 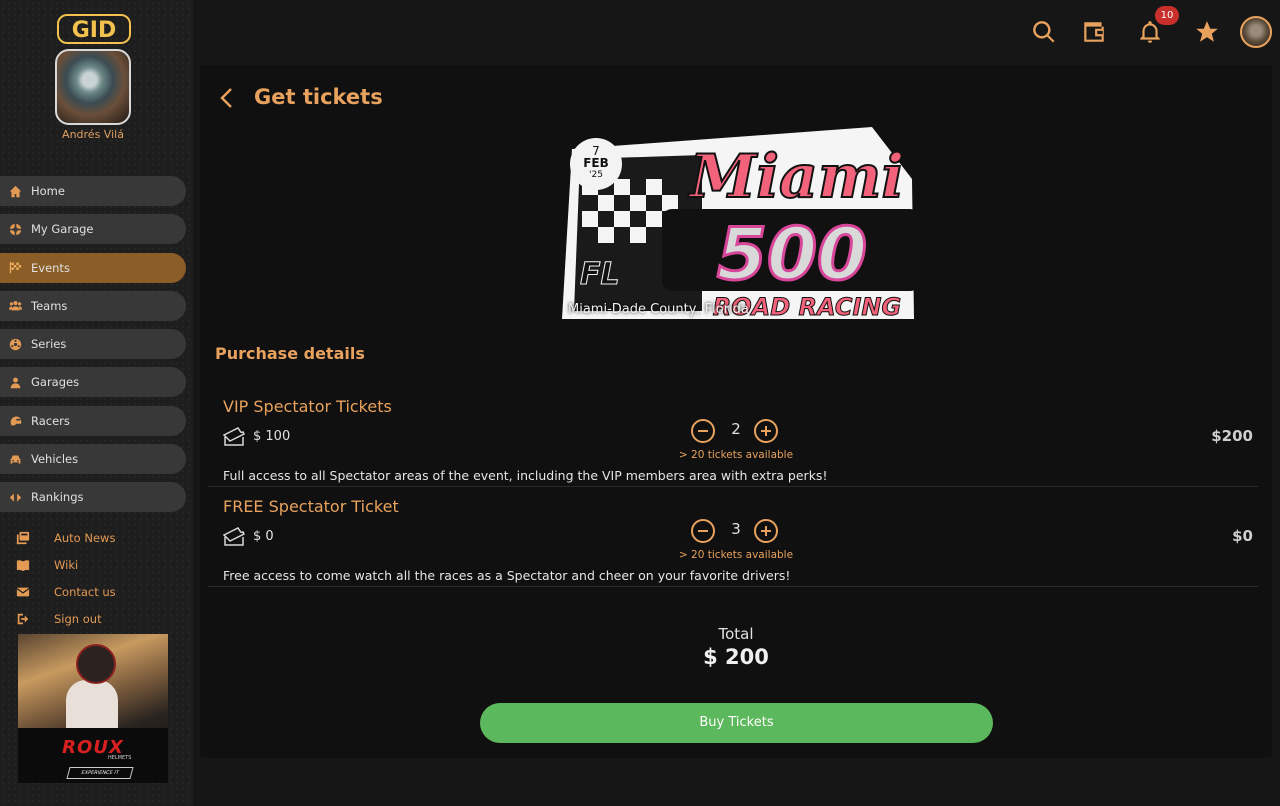 What do you see at coordinates (55, 382) in the screenshot?
I see `nav-item-label: Garages` at bounding box center [55, 382].